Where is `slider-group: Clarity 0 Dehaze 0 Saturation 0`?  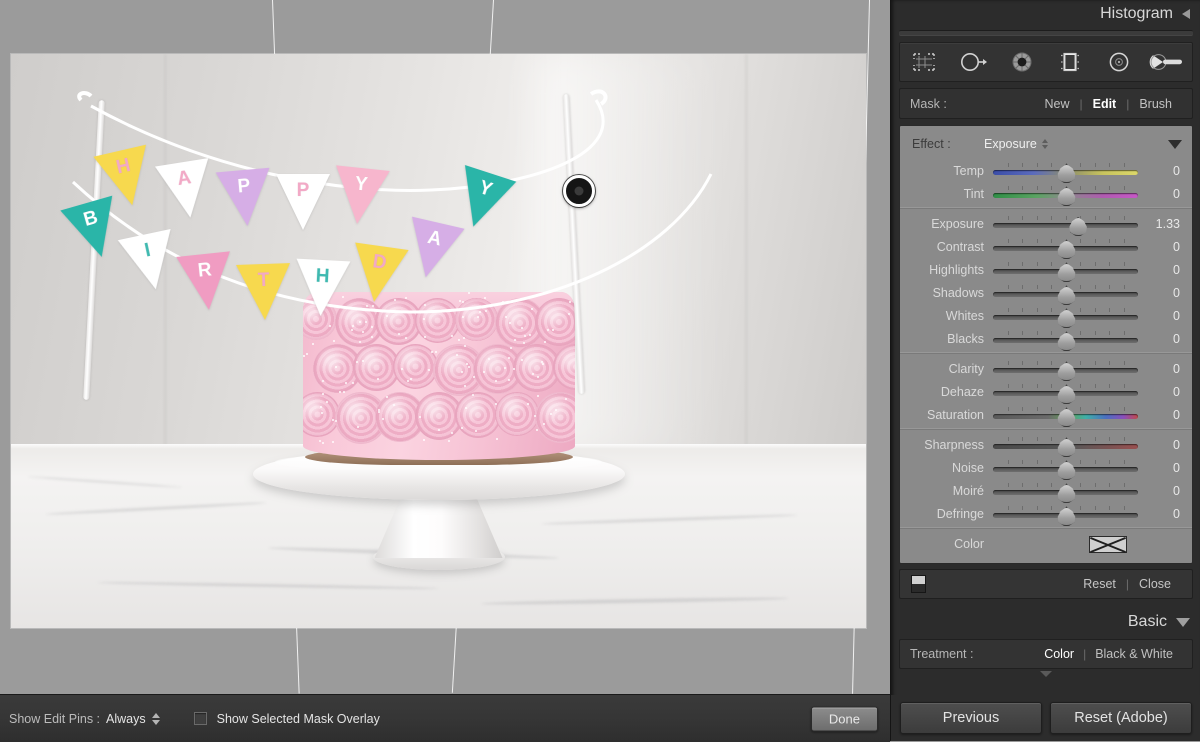 slider-group: Clarity 0 Dehaze 0 Saturation 0 is located at coordinates (1046, 391).